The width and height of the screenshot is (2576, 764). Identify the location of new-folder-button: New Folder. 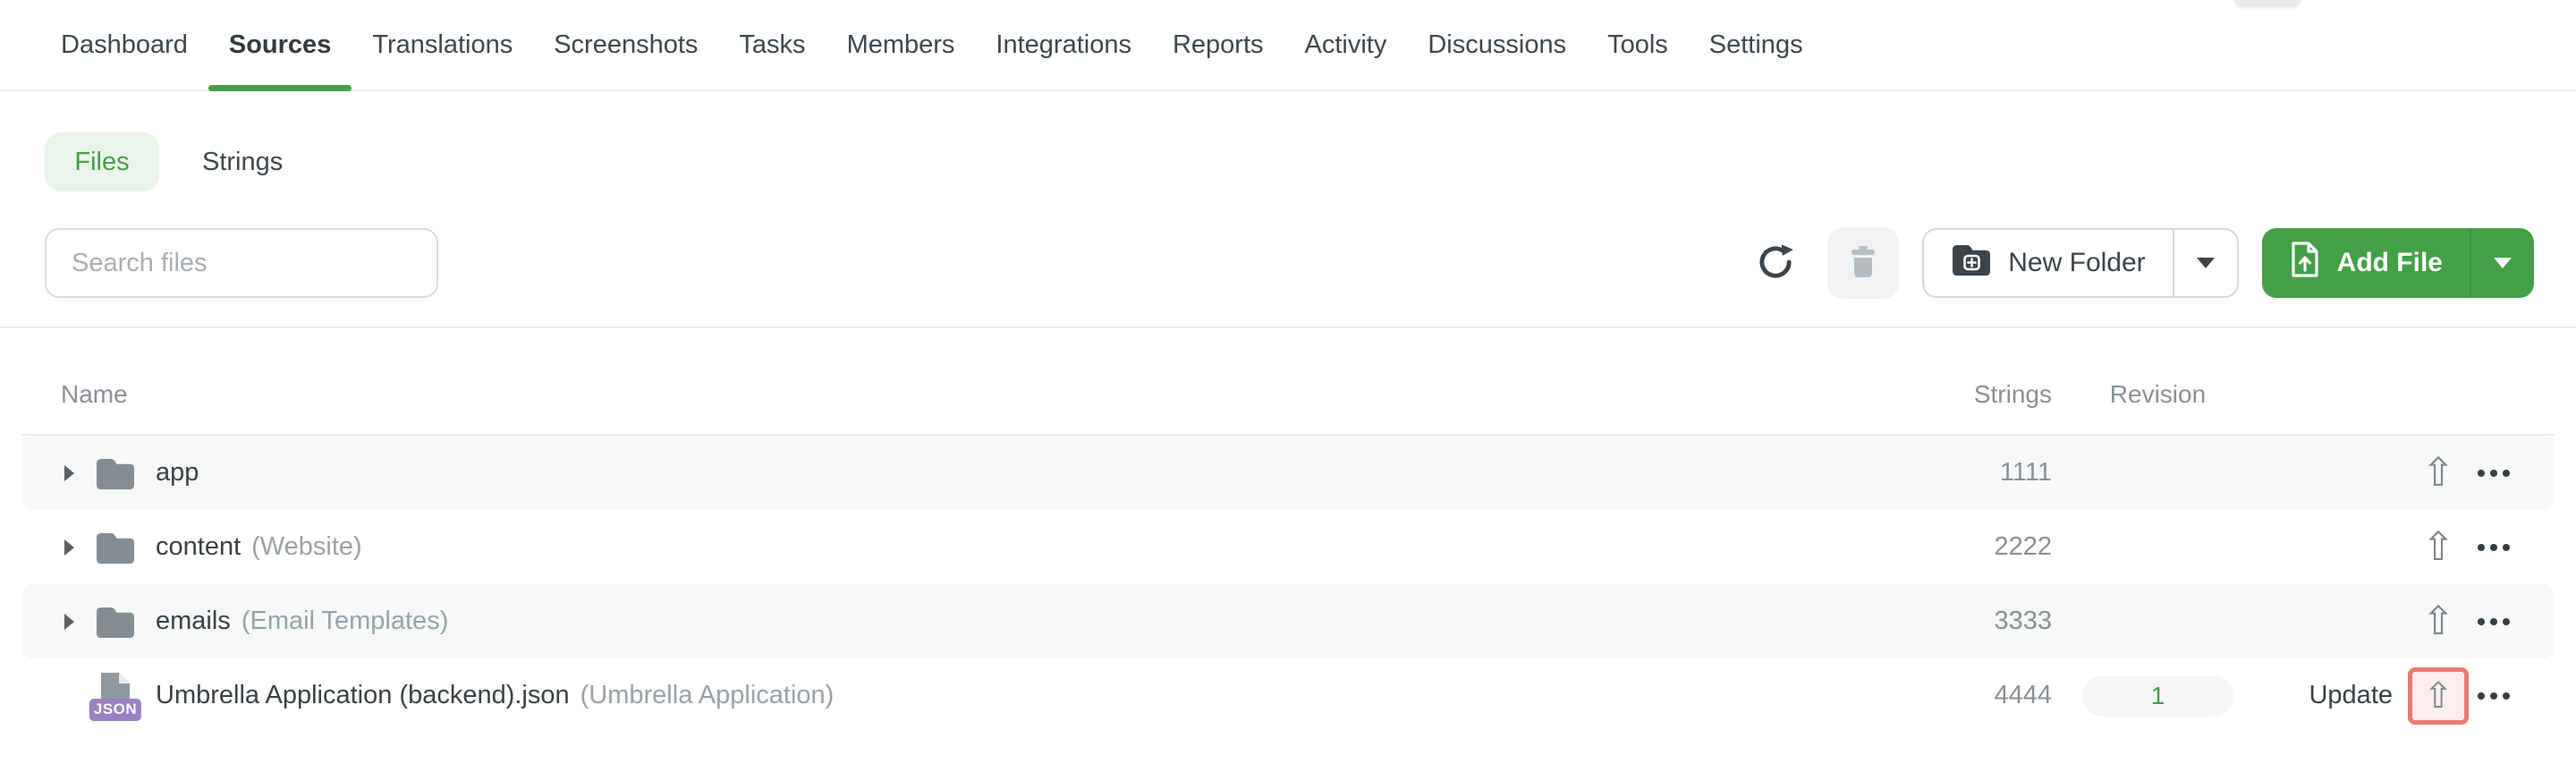
(2048, 263).